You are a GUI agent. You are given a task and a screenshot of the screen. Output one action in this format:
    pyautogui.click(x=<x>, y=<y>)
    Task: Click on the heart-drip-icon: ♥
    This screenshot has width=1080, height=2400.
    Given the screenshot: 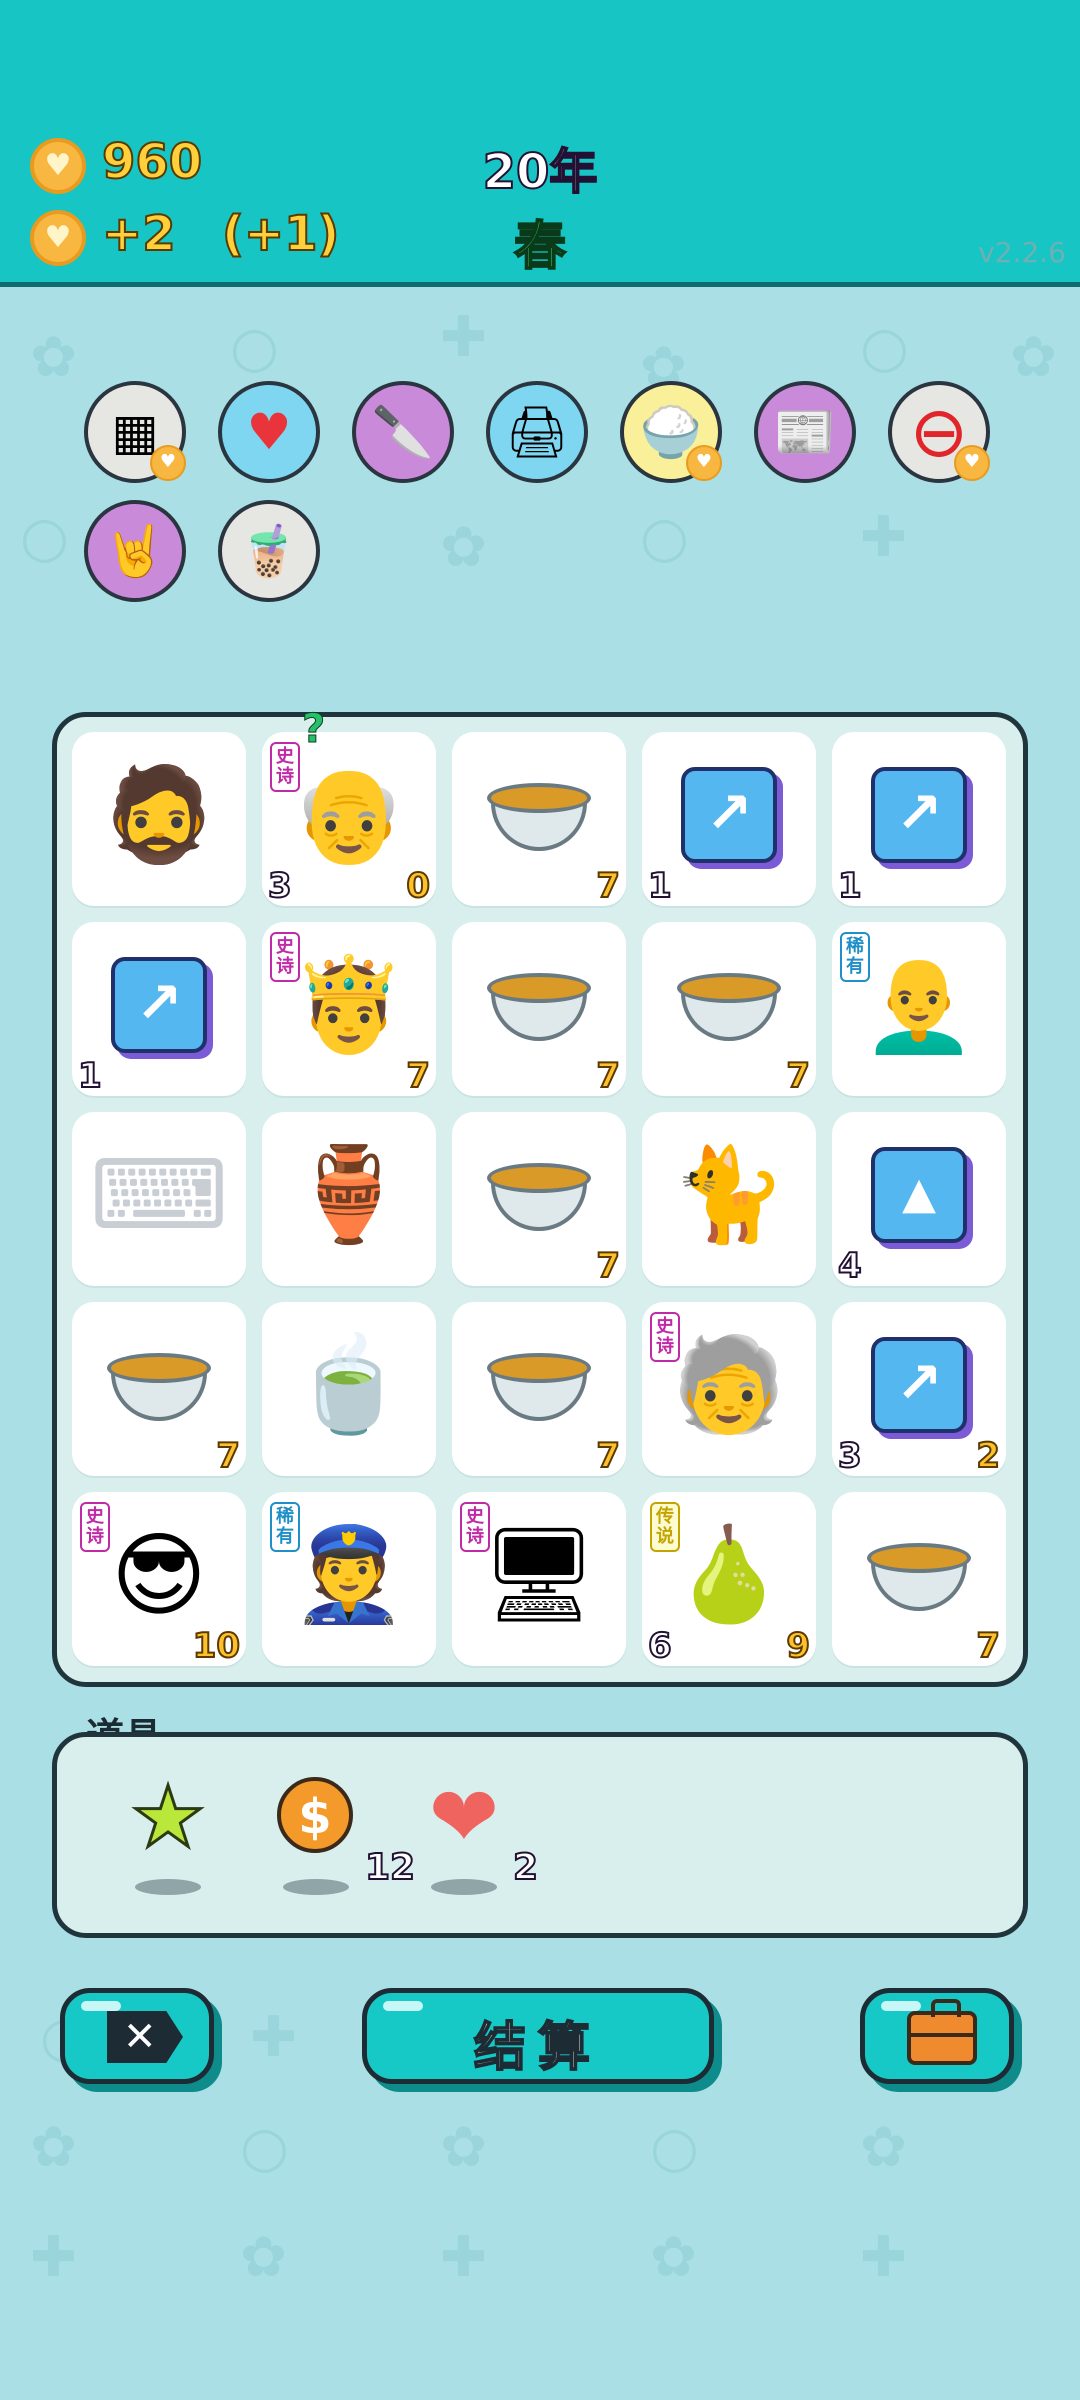 What is the action you would take?
    pyautogui.click(x=269, y=432)
    